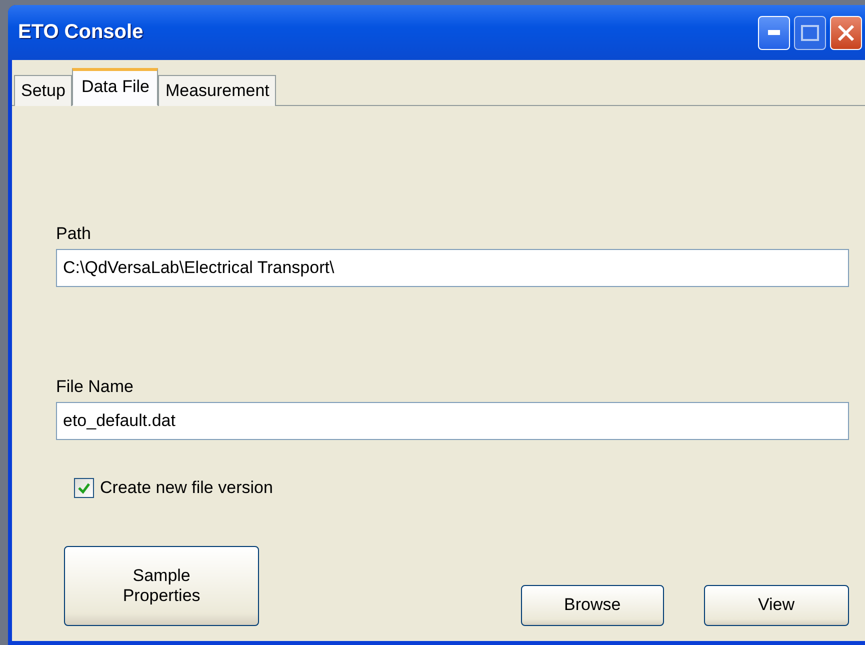  I want to click on maximize-icon, so click(810, 32).